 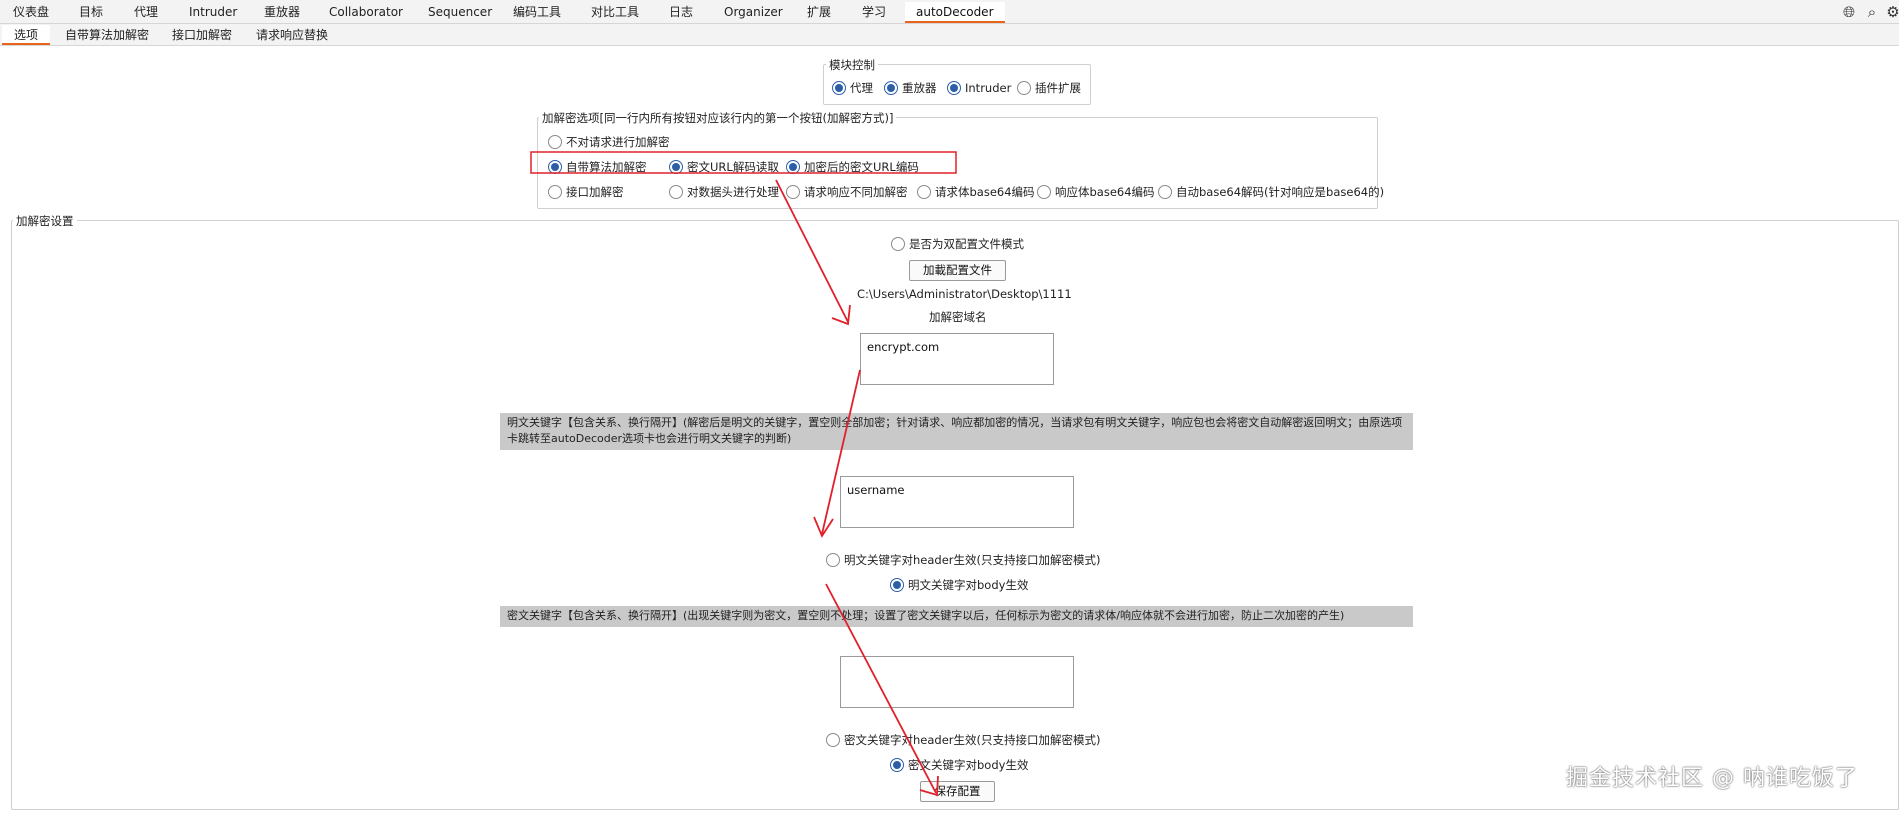 I want to click on annotation-highlight-box, so click(x=743, y=162).